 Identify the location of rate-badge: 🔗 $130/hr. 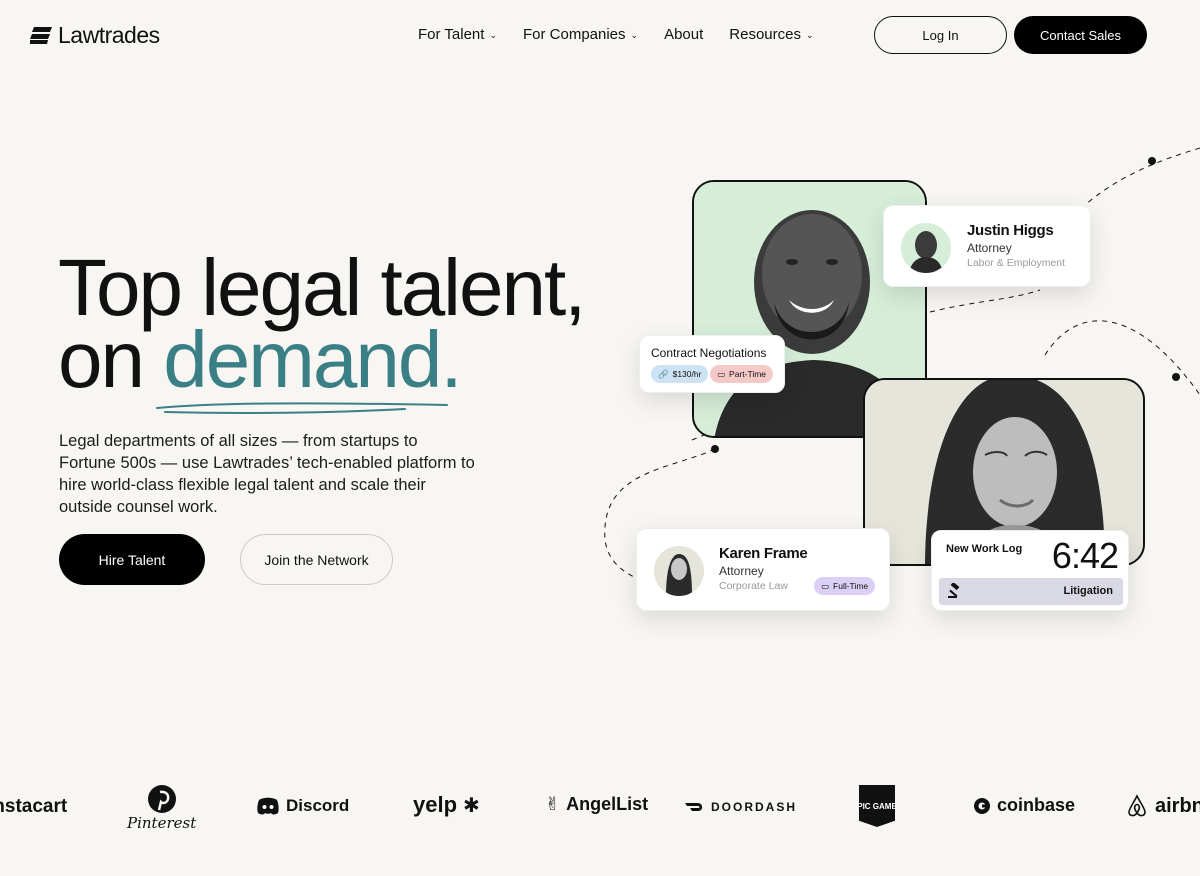
(680, 374).